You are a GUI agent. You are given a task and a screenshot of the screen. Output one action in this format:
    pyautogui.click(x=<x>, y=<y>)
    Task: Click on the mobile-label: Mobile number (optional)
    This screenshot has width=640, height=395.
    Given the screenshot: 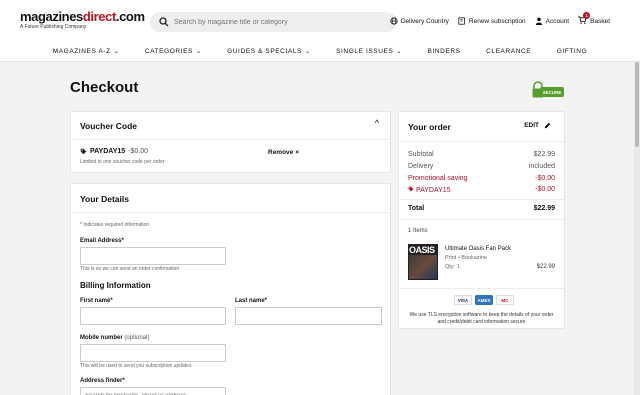 What is the action you would take?
    pyautogui.click(x=114, y=338)
    